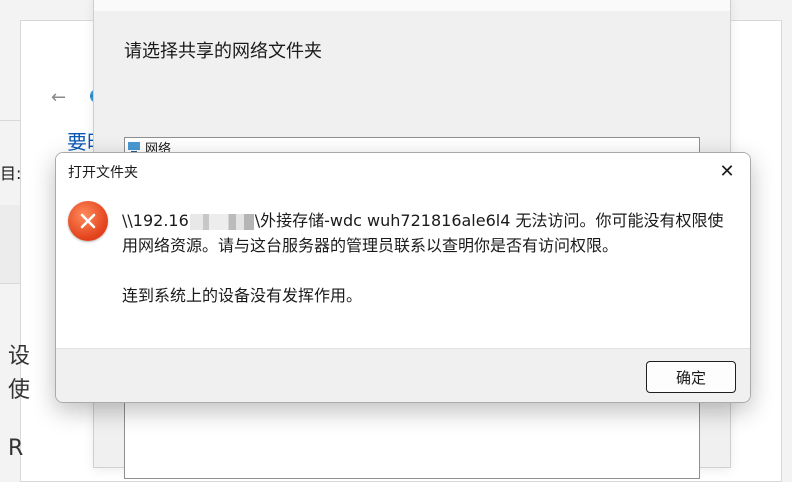 The height and width of the screenshot is (482, 792). Describe the element at coordinates (403, 375) in the screenshot. I see `dialog-footer: 确定` at that location.